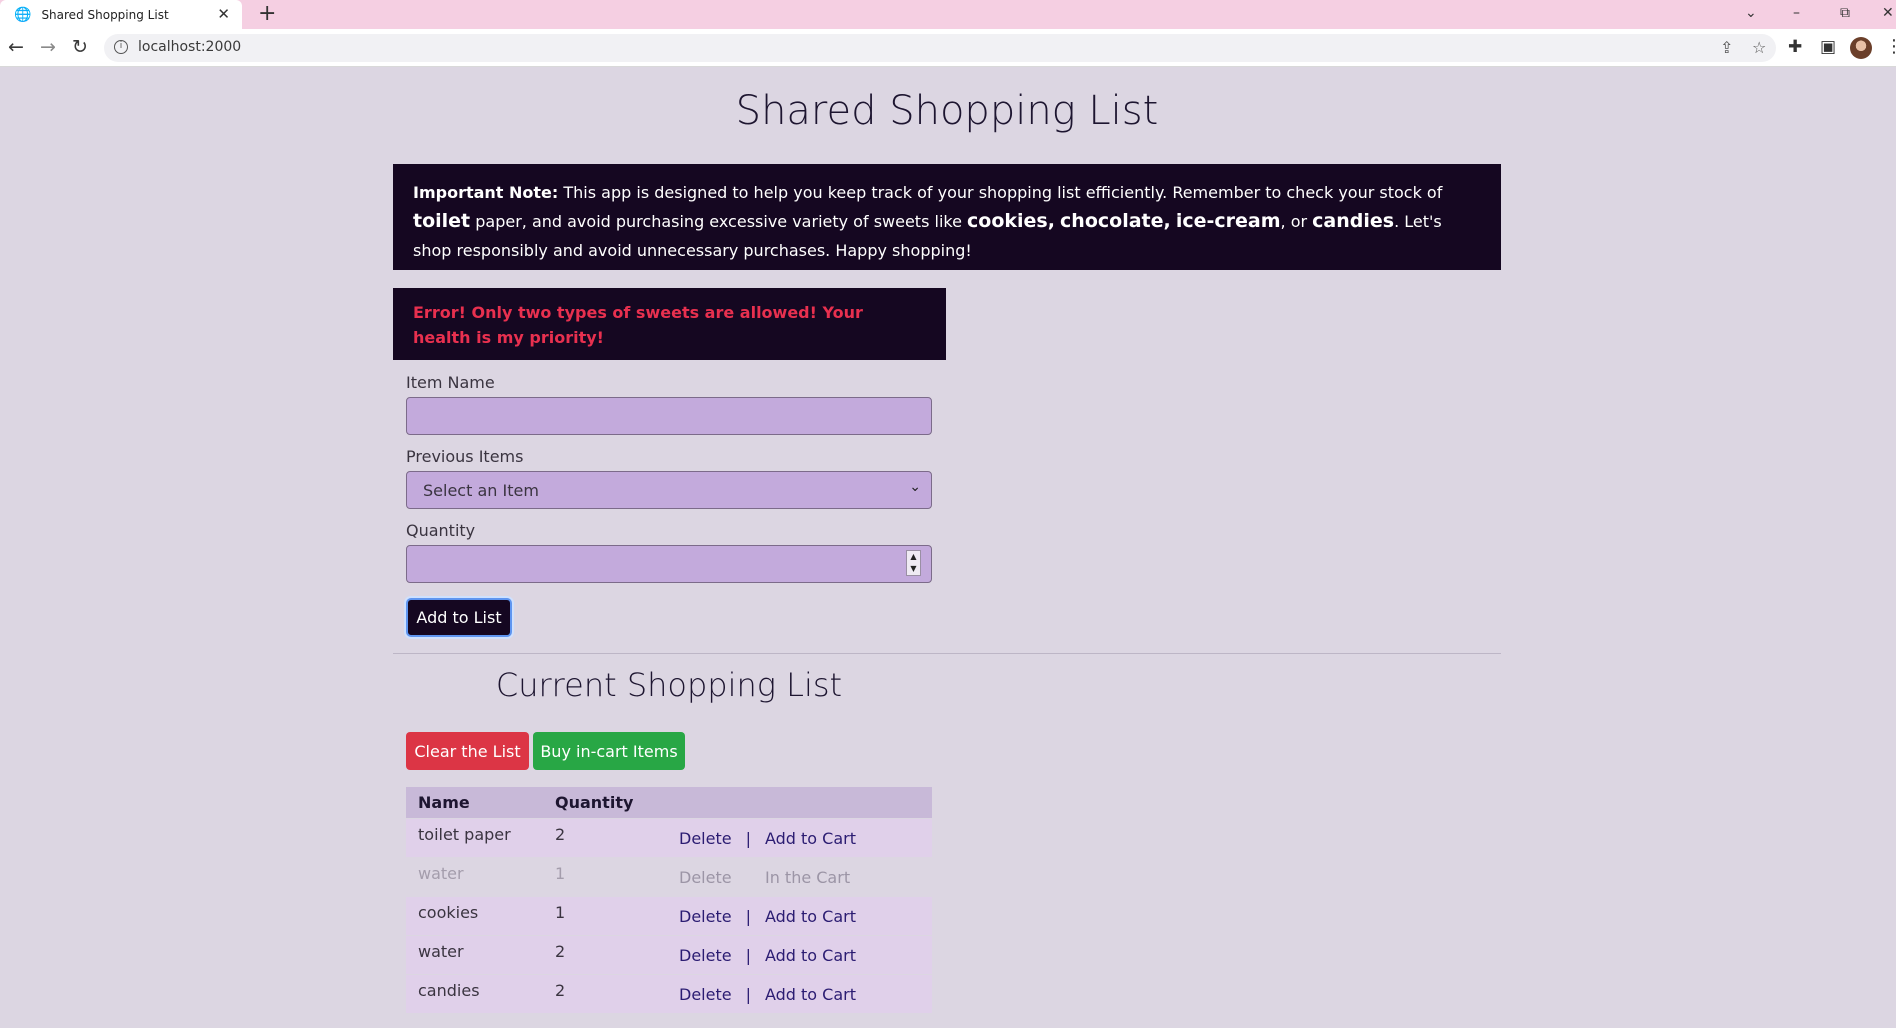  I want to click on restore-icon: ⧉, so click(1845, 13).